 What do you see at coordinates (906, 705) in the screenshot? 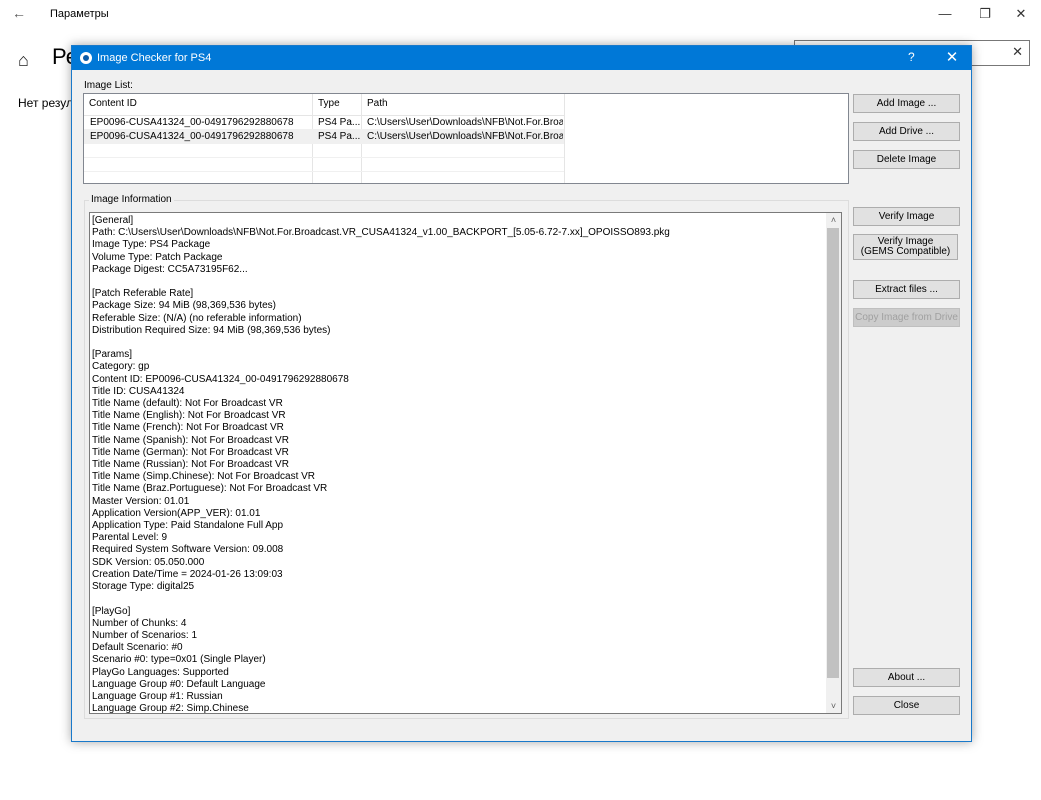
I see `close-button: Close` at bounding box center [906, 705].